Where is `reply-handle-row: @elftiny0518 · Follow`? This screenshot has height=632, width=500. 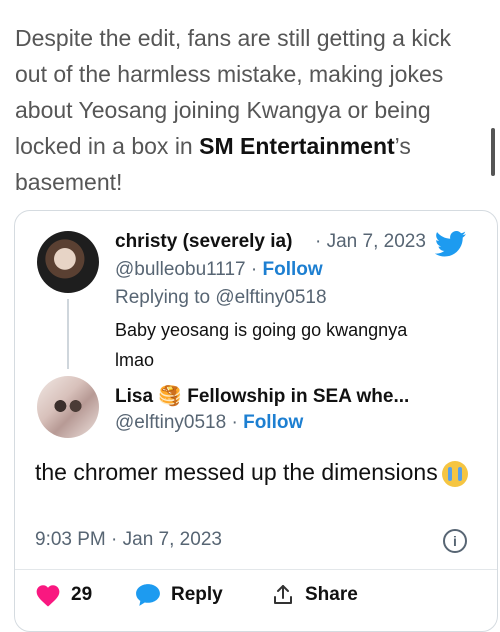 reply-handle-row: @elftiny0518 · Follow is located at coordinates (209, 423).